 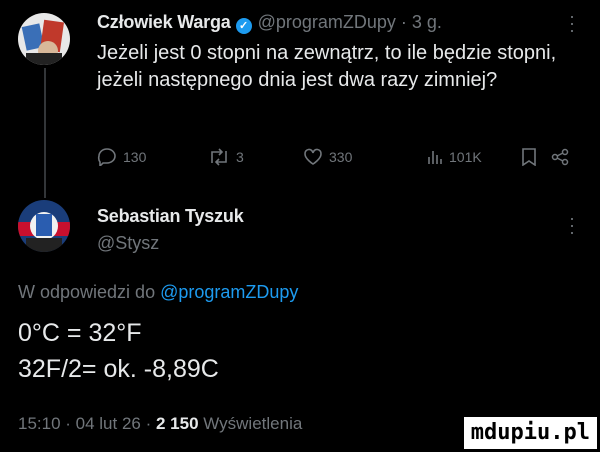 What do you see at coordinates (240, 157) in the screenshot?
I see `retweet-count: 3` at bounding box center [240, 157].